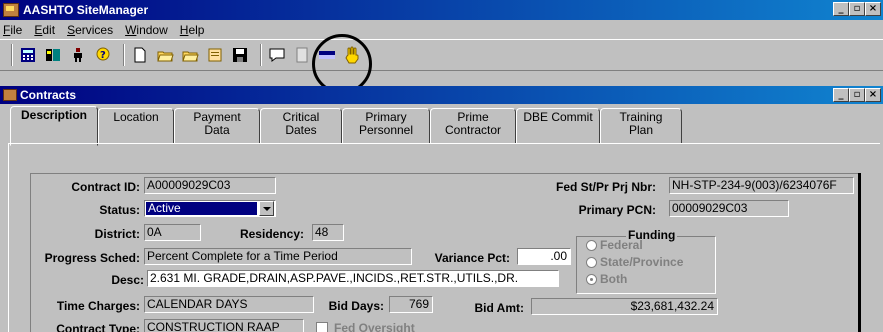 The height and width of the screenshot is (332, 883). I want to click on frame-edge, so click(859, 252).